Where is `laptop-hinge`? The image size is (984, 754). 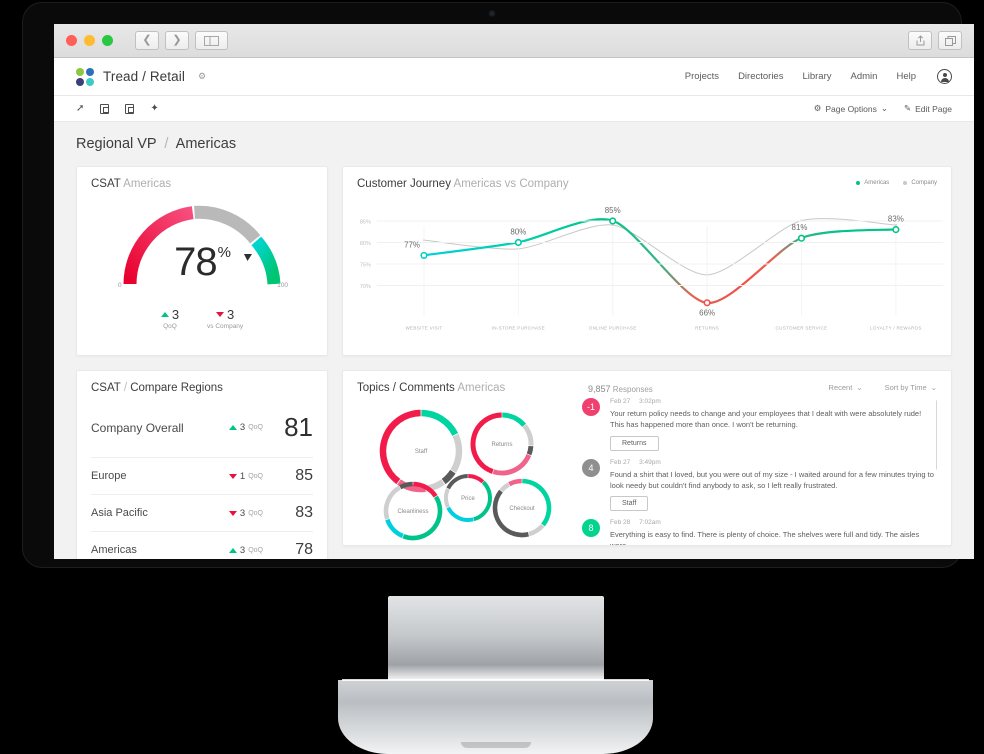
laptop-hinge is located at coordinates (495, 640).